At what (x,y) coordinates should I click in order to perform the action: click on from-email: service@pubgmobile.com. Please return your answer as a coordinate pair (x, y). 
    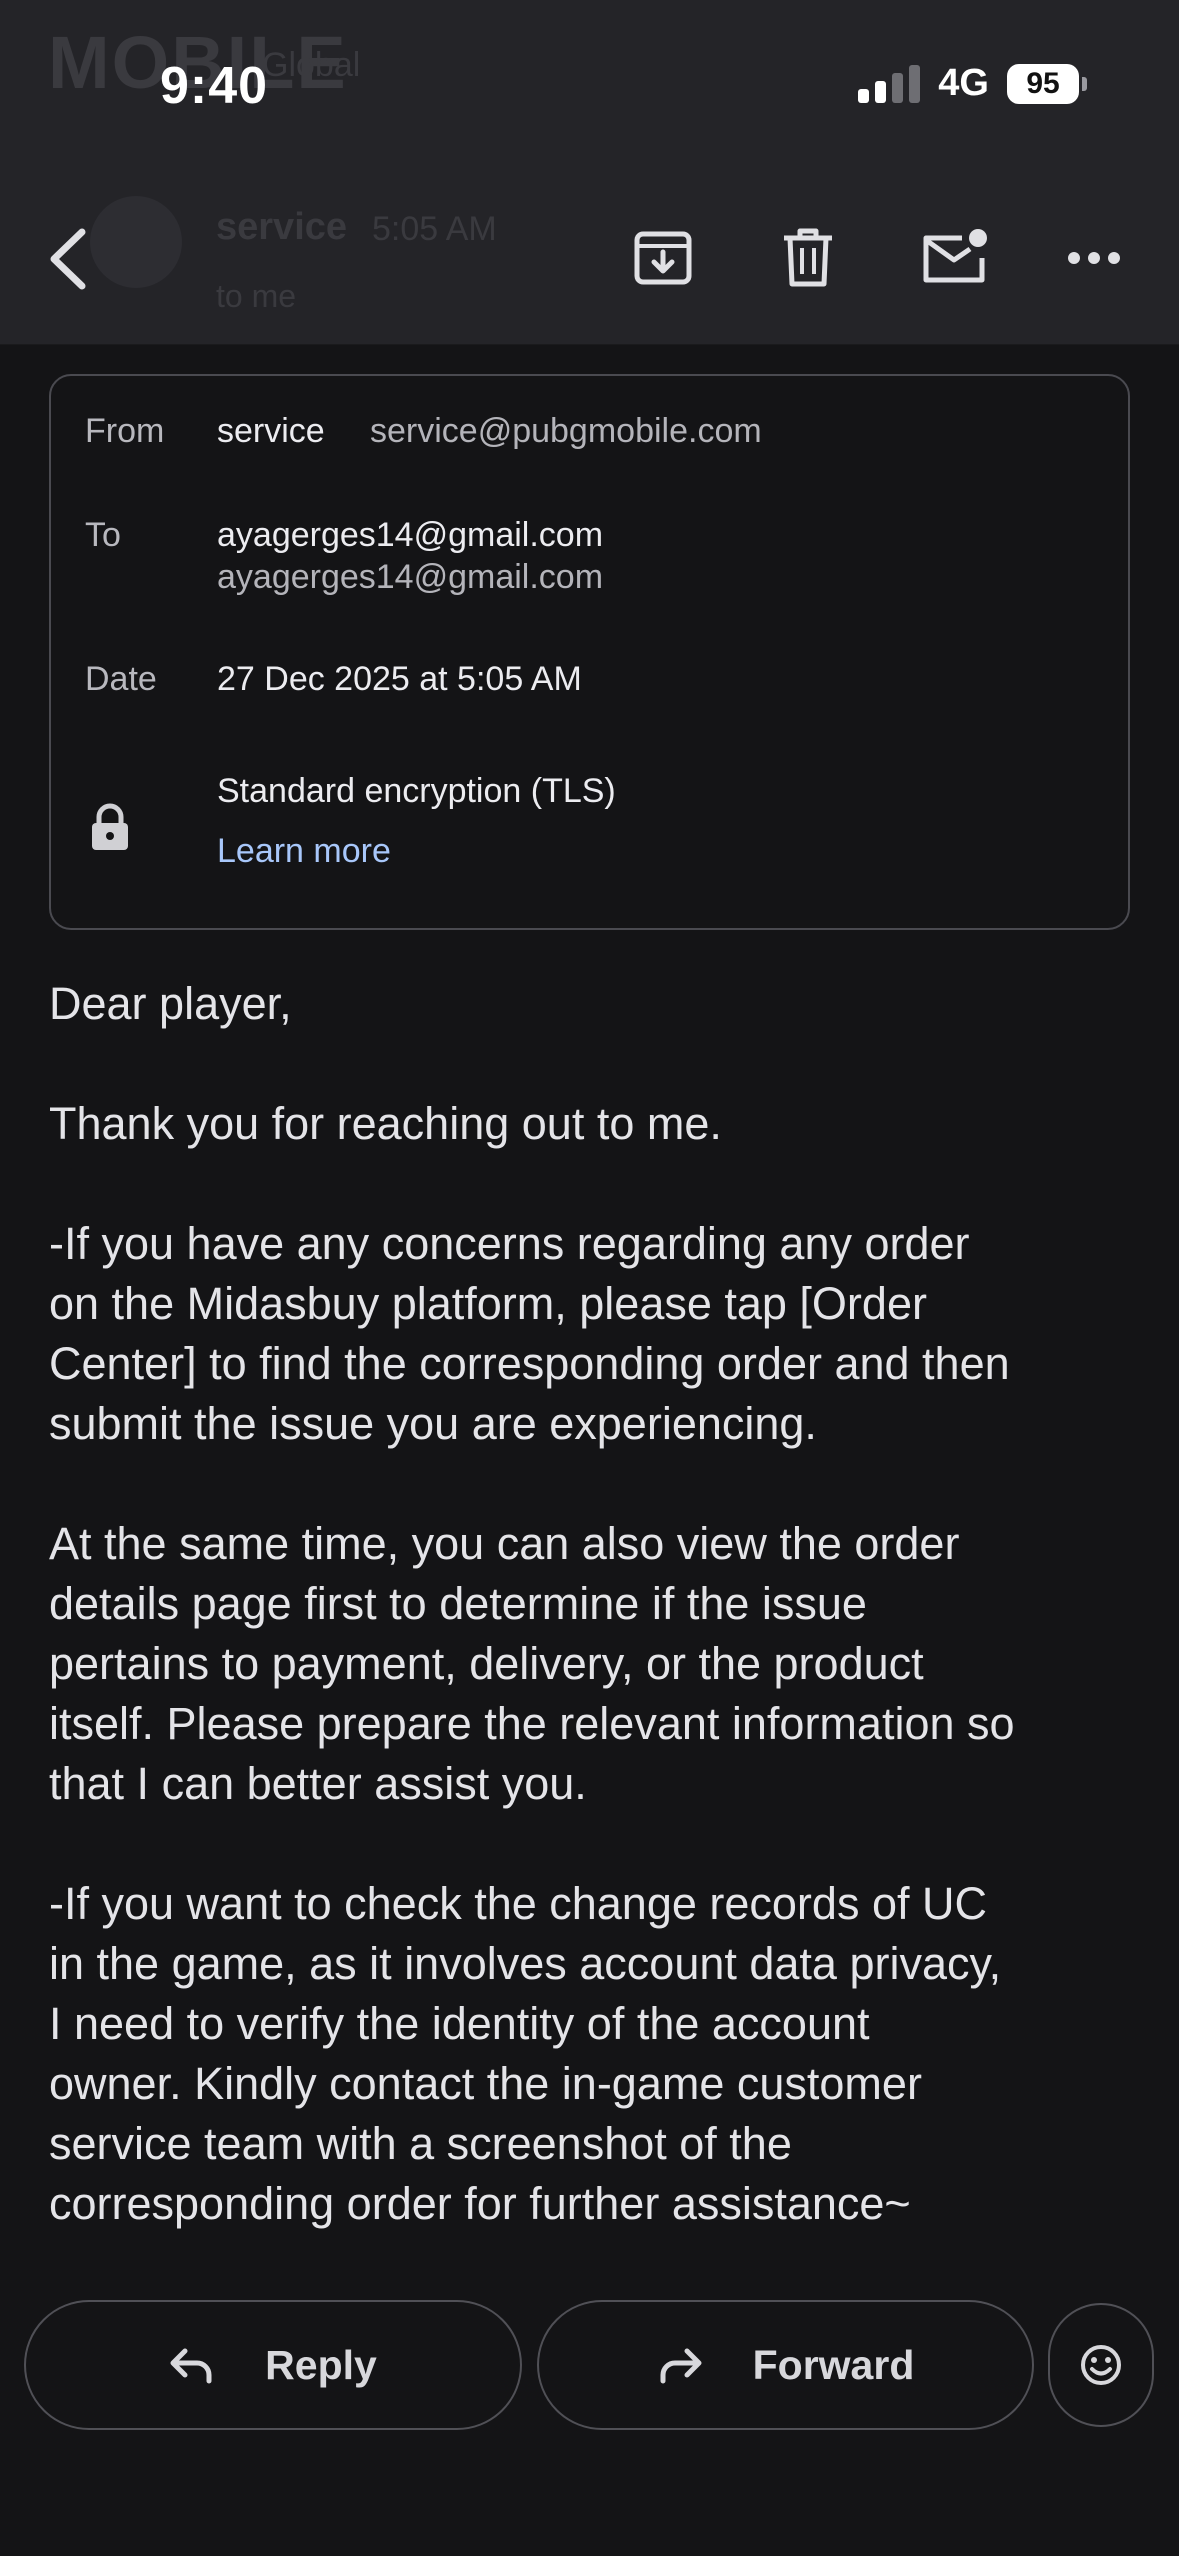
    Looking at the image, I should click on (566, 431).